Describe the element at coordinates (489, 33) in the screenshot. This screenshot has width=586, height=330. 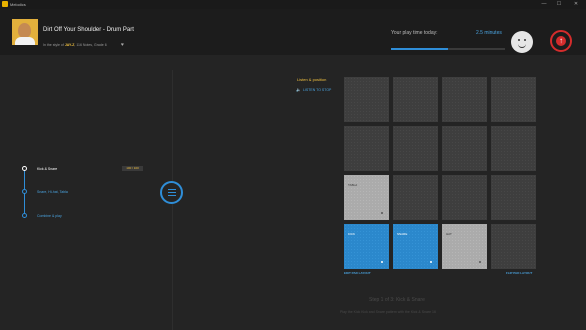
I see `playtime-value: 2.5 minutes` at that location.